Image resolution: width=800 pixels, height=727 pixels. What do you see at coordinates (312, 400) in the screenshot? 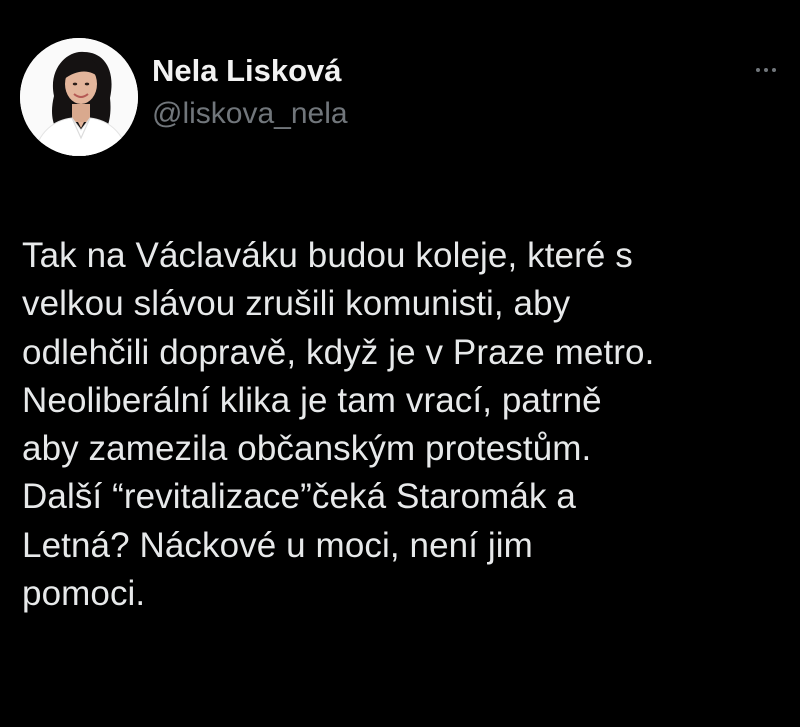
I see `tweet-text-line: Neoliberální klika je tam vrací, patrně` at bounding box center [312, 400].